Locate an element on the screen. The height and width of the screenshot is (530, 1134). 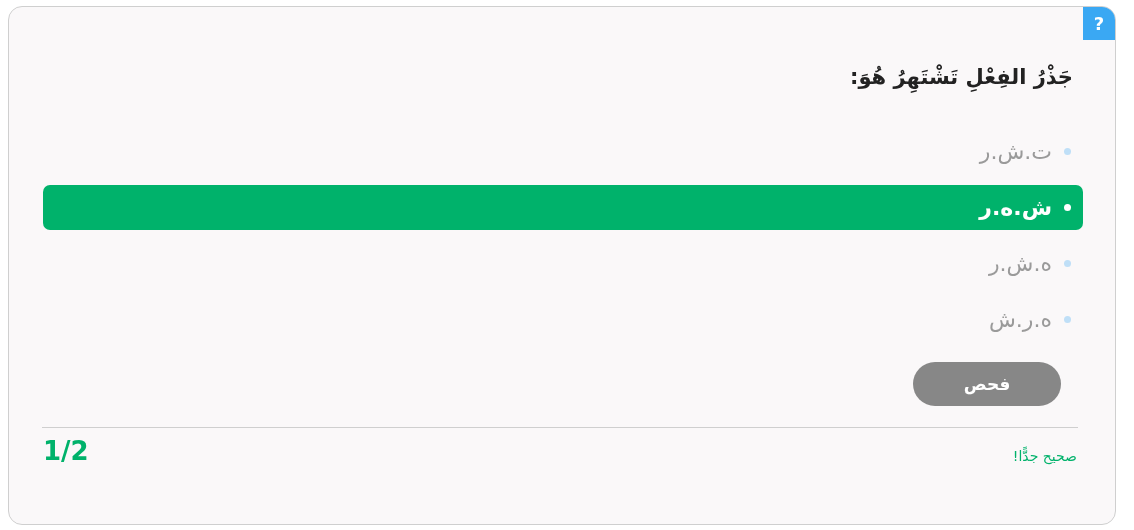
score-text: 1/2 is located at coordinates (66, 451).